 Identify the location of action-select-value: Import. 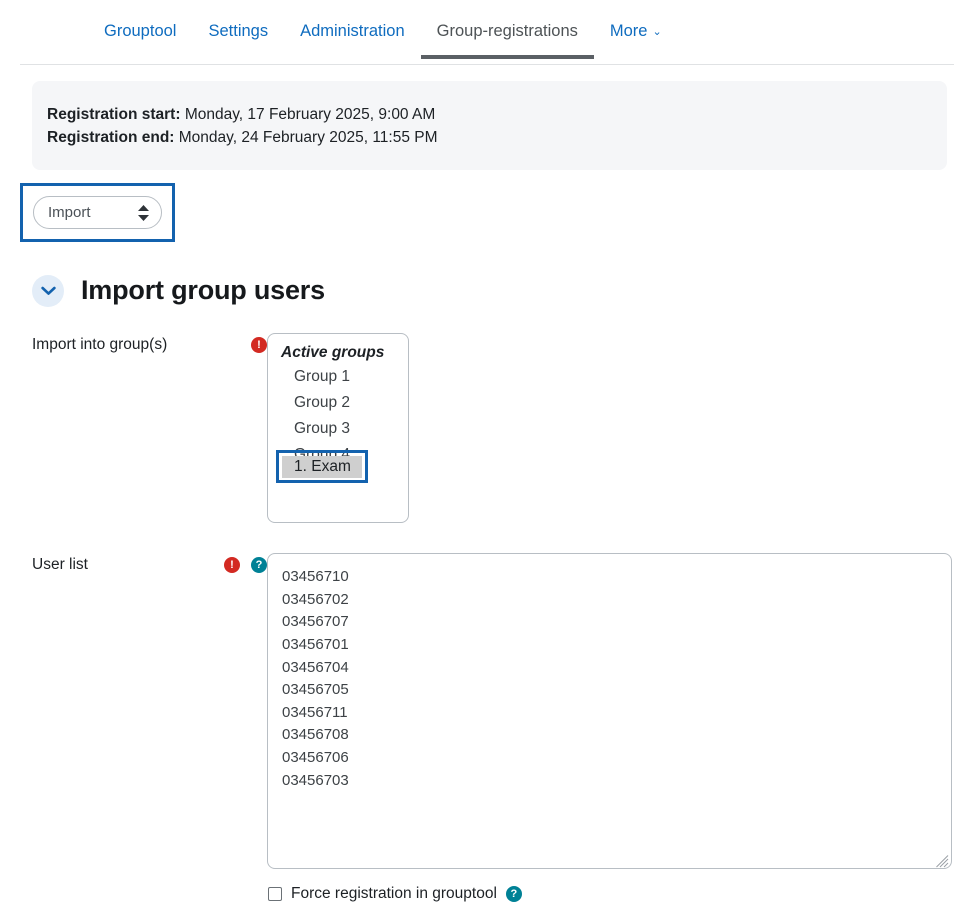
(69, 212).